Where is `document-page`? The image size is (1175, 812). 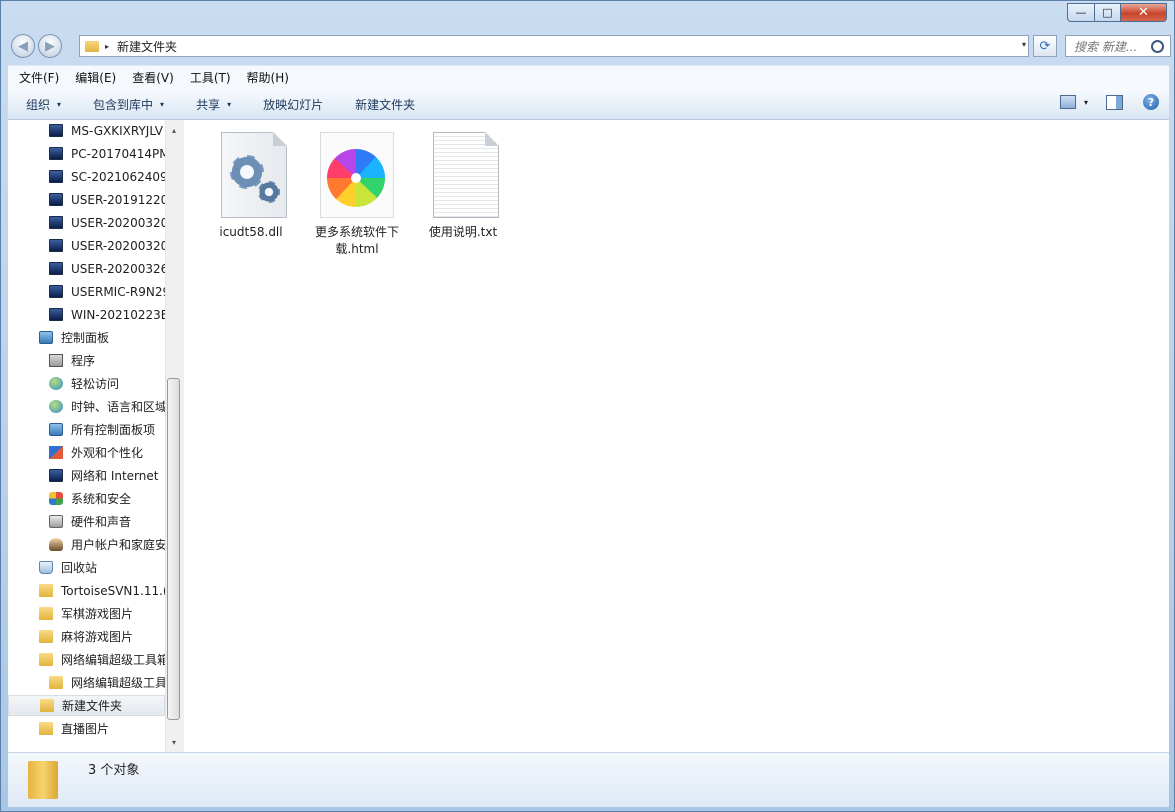 document-page is located at coordinates (254, 175).